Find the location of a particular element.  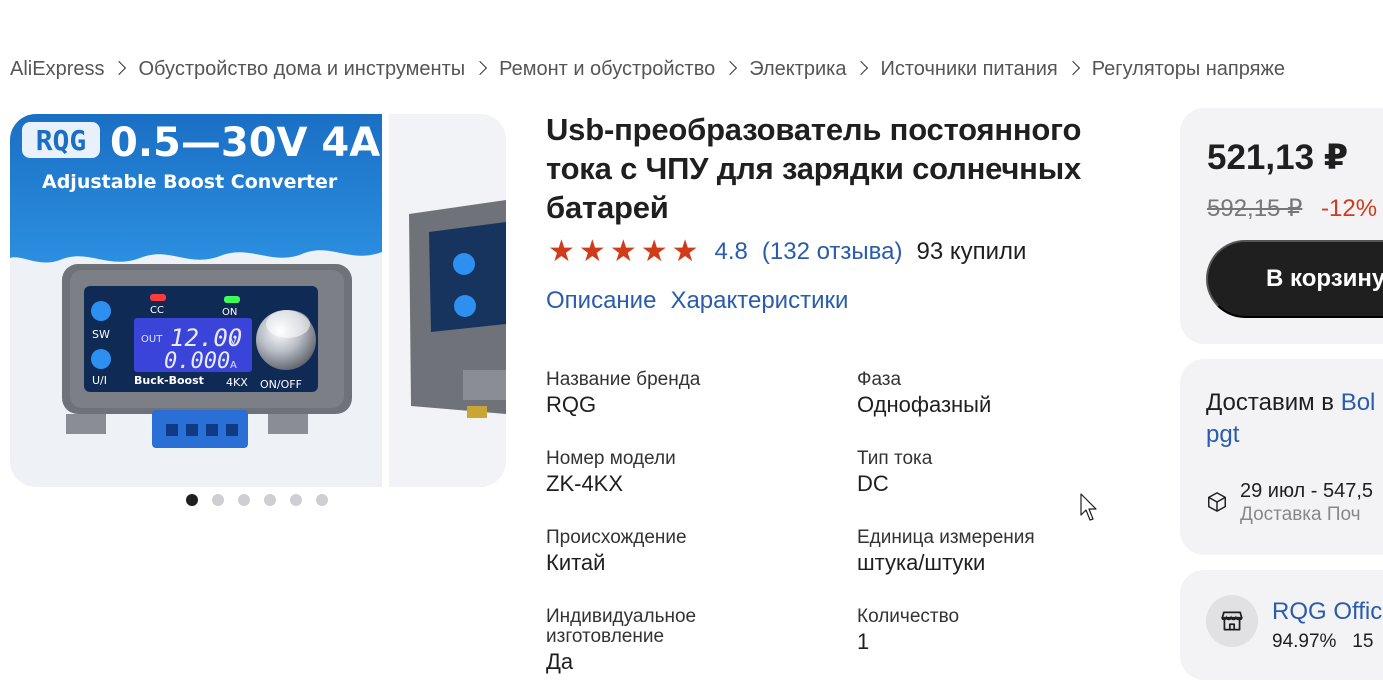

delivery-service: Доставка Поч is located at coordinates (1300, 514).